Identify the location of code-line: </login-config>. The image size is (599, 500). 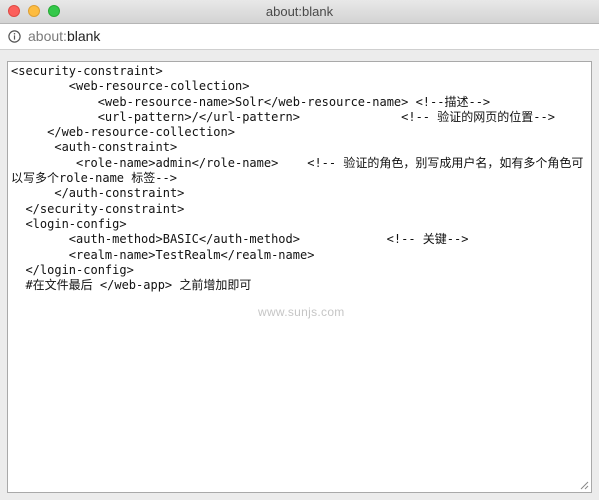
(72, 269).